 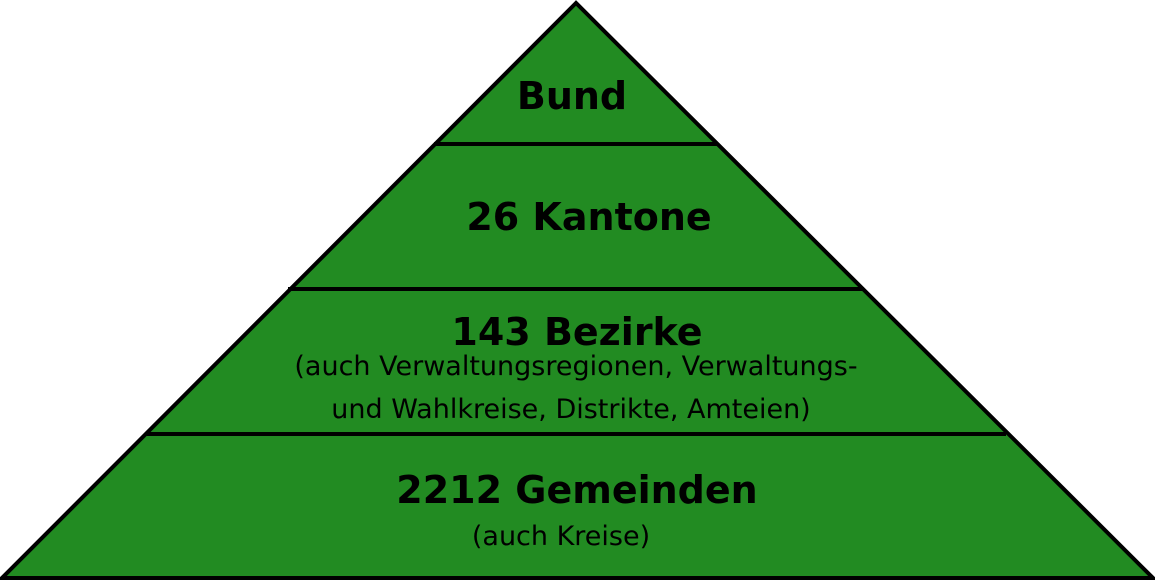 I want to click on level-bund: Bund, so click(x=572, y=96).